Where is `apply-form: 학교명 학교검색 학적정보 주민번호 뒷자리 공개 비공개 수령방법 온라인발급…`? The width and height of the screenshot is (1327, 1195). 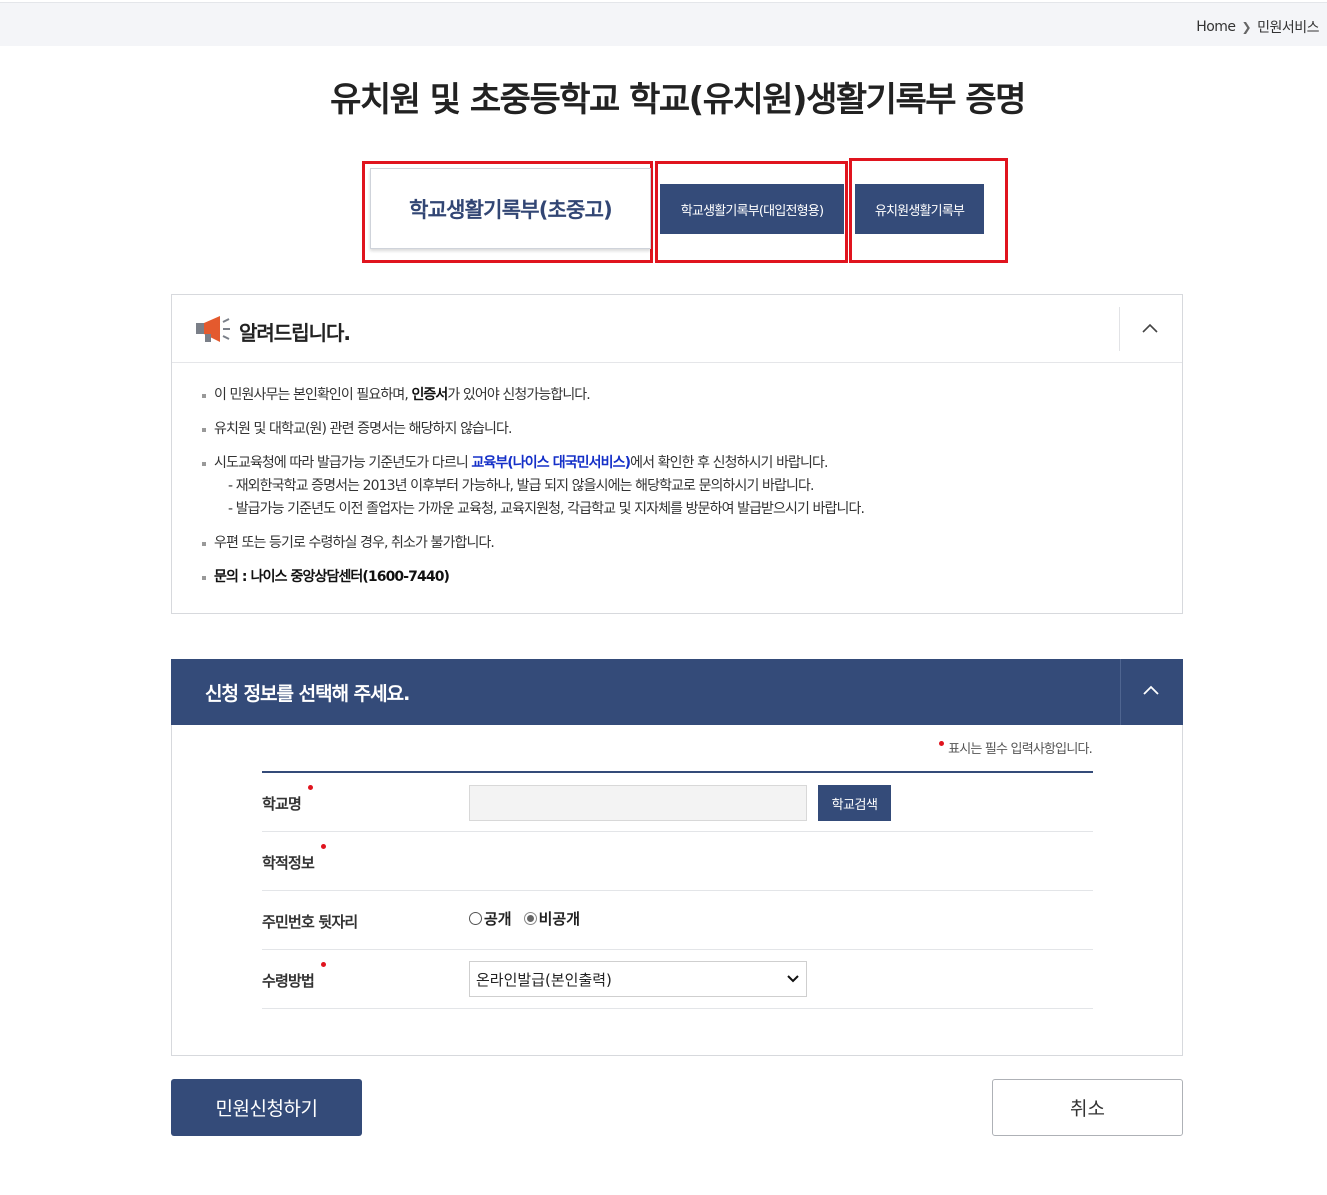 apply-form: 학교명 학교검색 학적정보 주민번호 뒷자리 공개 비공개 수령방법 온라인발급… is located at coordinates (677, 890).